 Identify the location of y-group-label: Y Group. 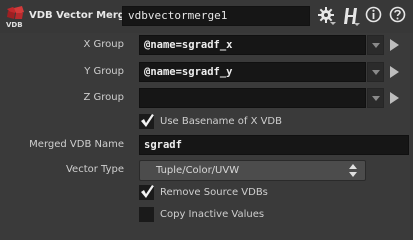
(104, 71).